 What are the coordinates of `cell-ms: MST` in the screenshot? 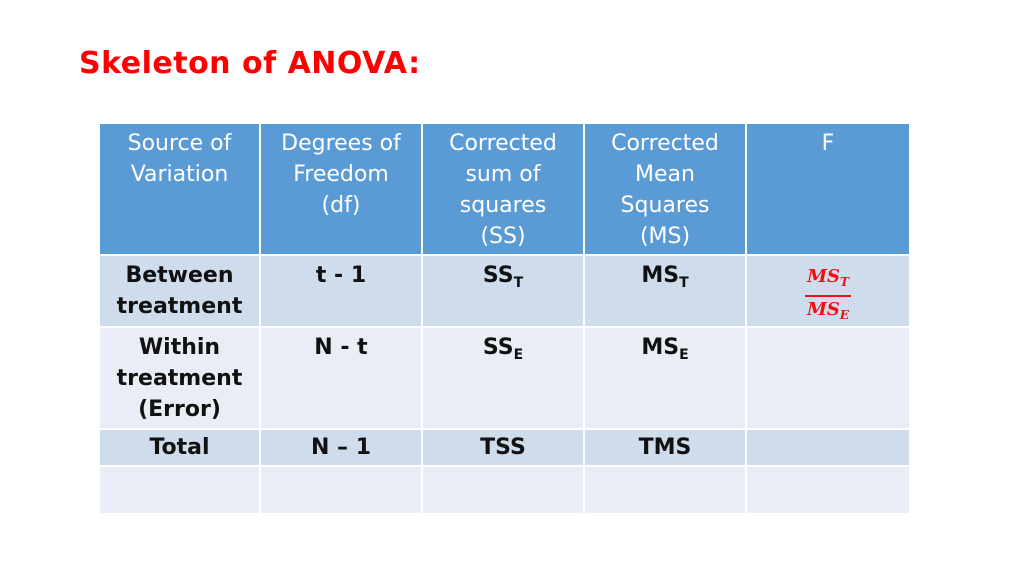 It's located at (665, 291).